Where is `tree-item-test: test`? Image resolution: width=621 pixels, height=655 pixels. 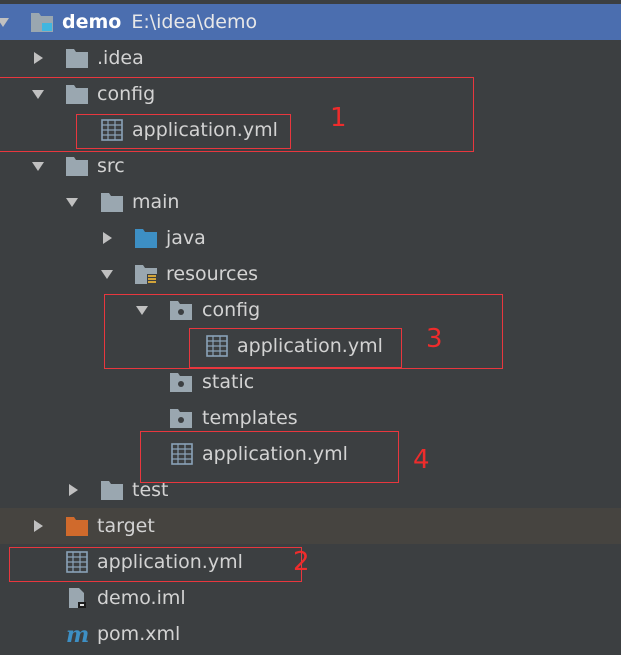
tree-item-test: test is located at coordinates (310, 490).